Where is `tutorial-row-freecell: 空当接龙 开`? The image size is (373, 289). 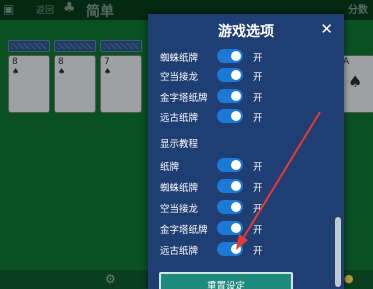 tutorial-row-freecell: 空当接龙 开 is located at coordinates (245, 209).